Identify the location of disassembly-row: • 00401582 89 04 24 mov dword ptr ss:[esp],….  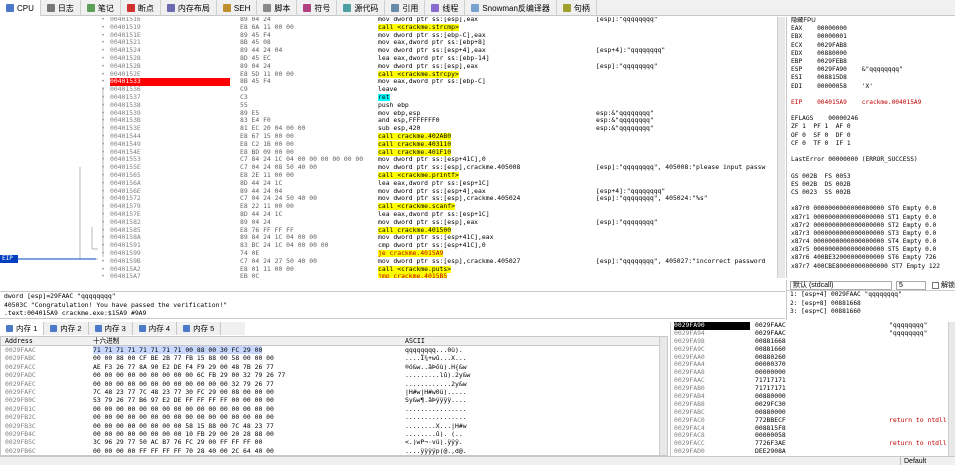
(388, 223).